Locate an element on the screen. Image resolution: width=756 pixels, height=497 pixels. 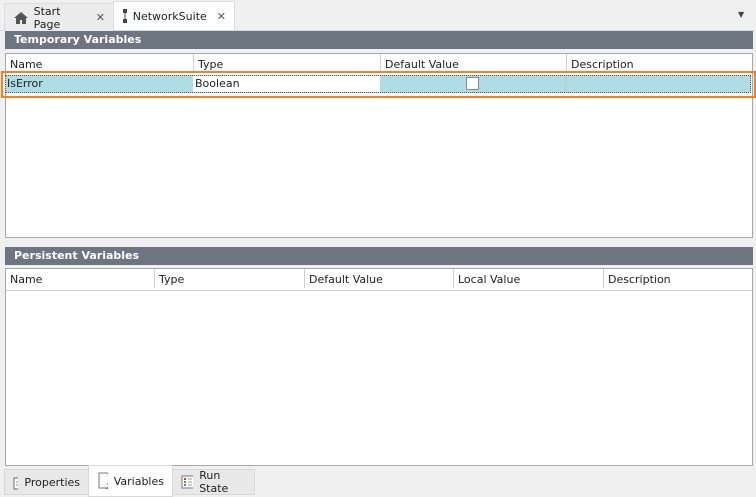
home-icon is located at coordinates (21, 17).